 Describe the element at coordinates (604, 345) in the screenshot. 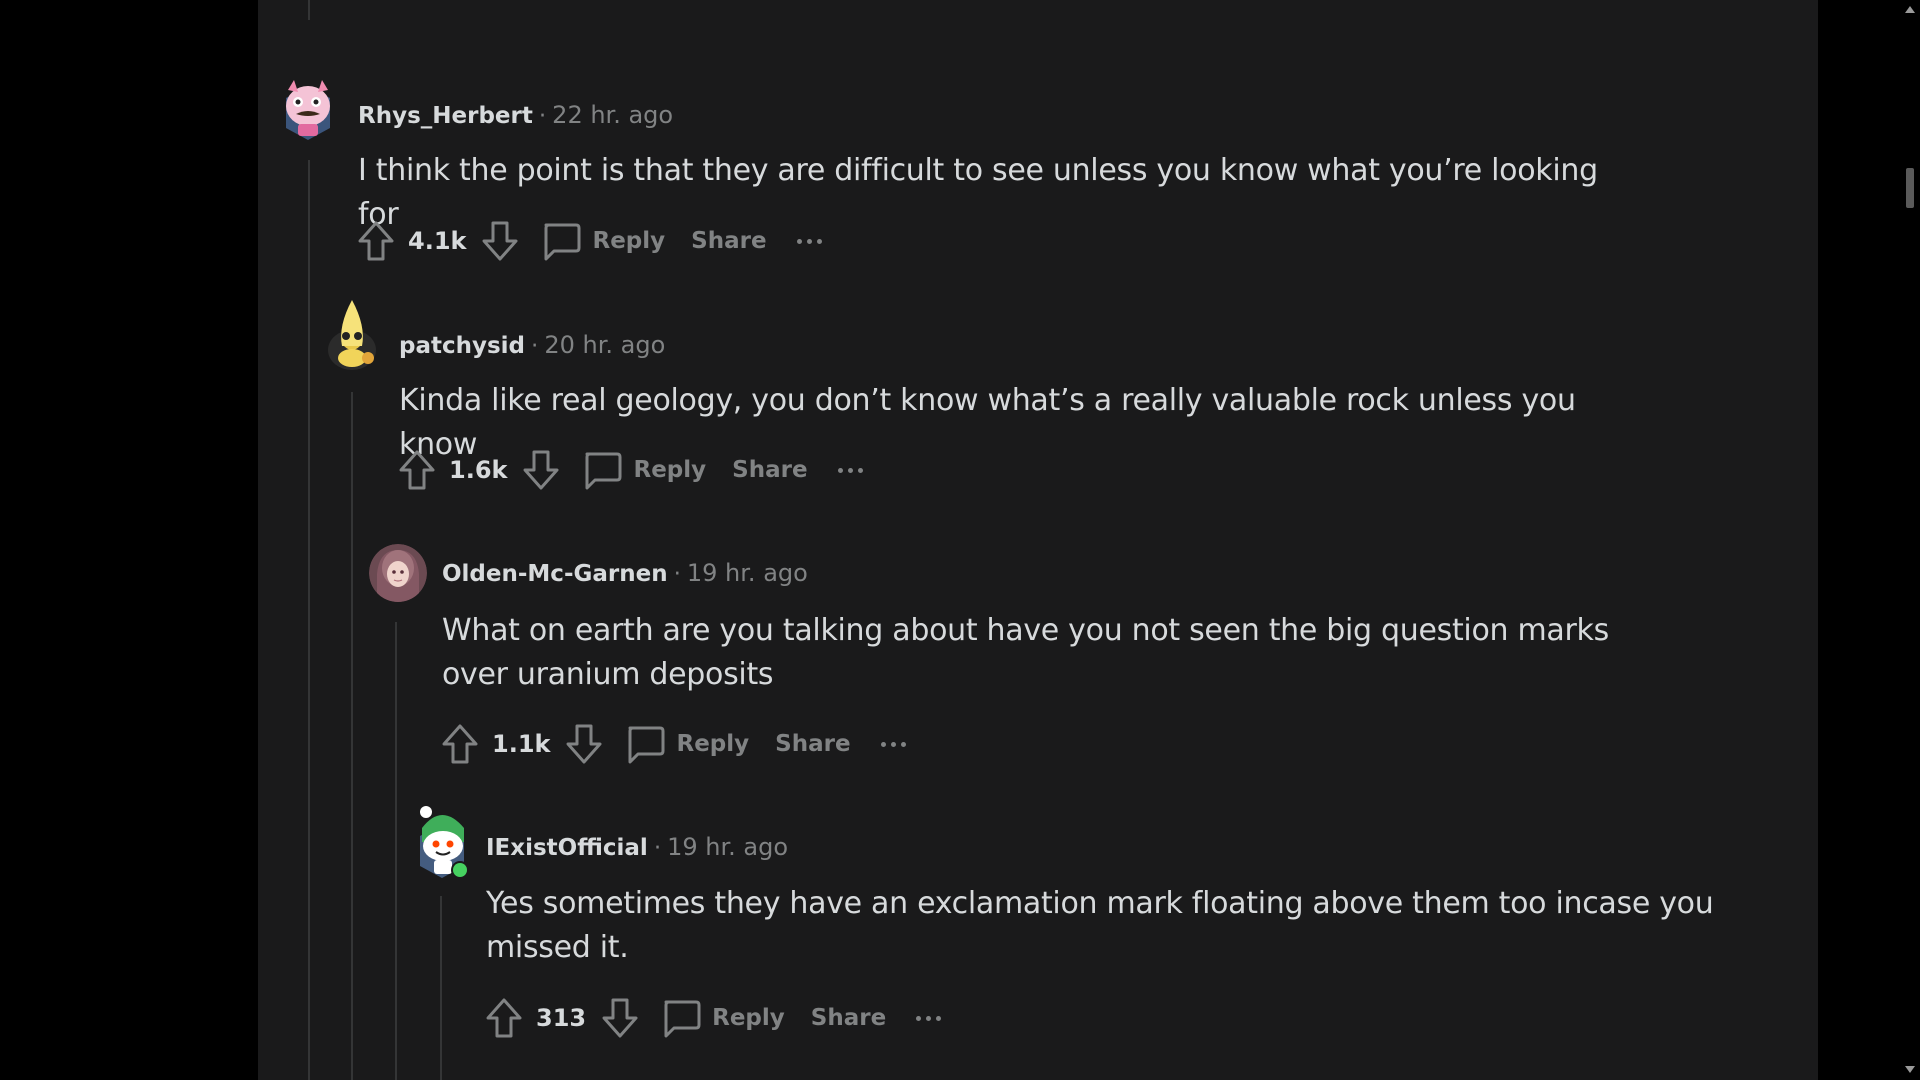

I see `timestamp: 20 hr. ago` at that location.